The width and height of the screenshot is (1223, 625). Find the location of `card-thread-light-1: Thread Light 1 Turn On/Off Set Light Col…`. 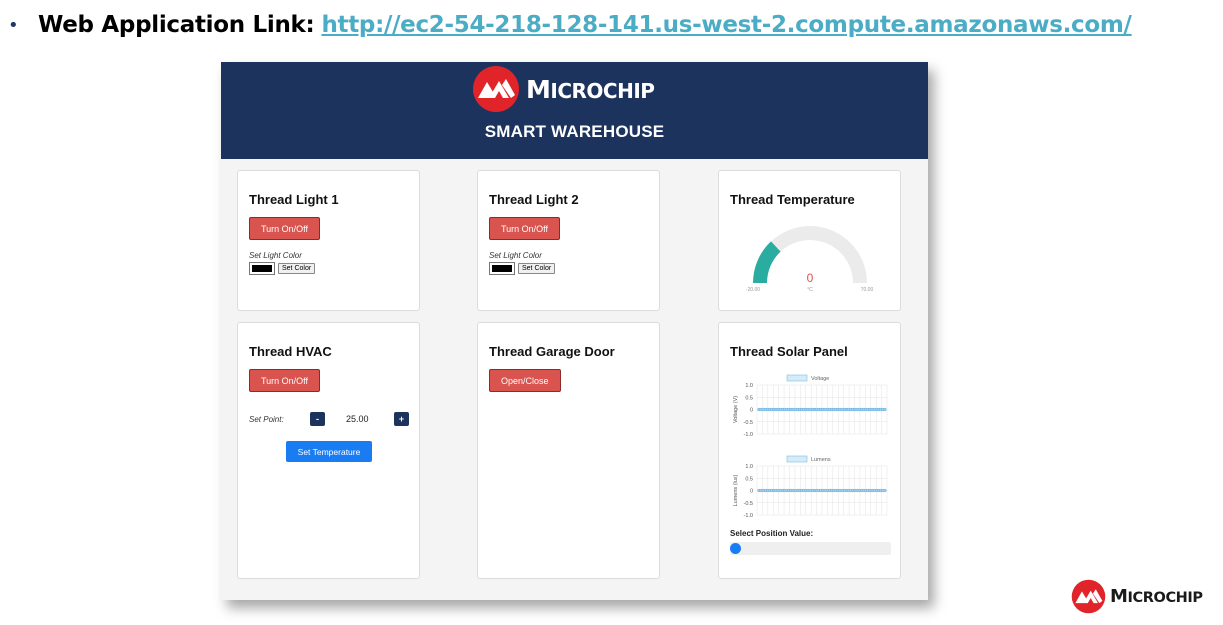

card-thread-light-1: Thread Light 1 Turn On/Off Set Light Col… is located at coordinates (328, 240).